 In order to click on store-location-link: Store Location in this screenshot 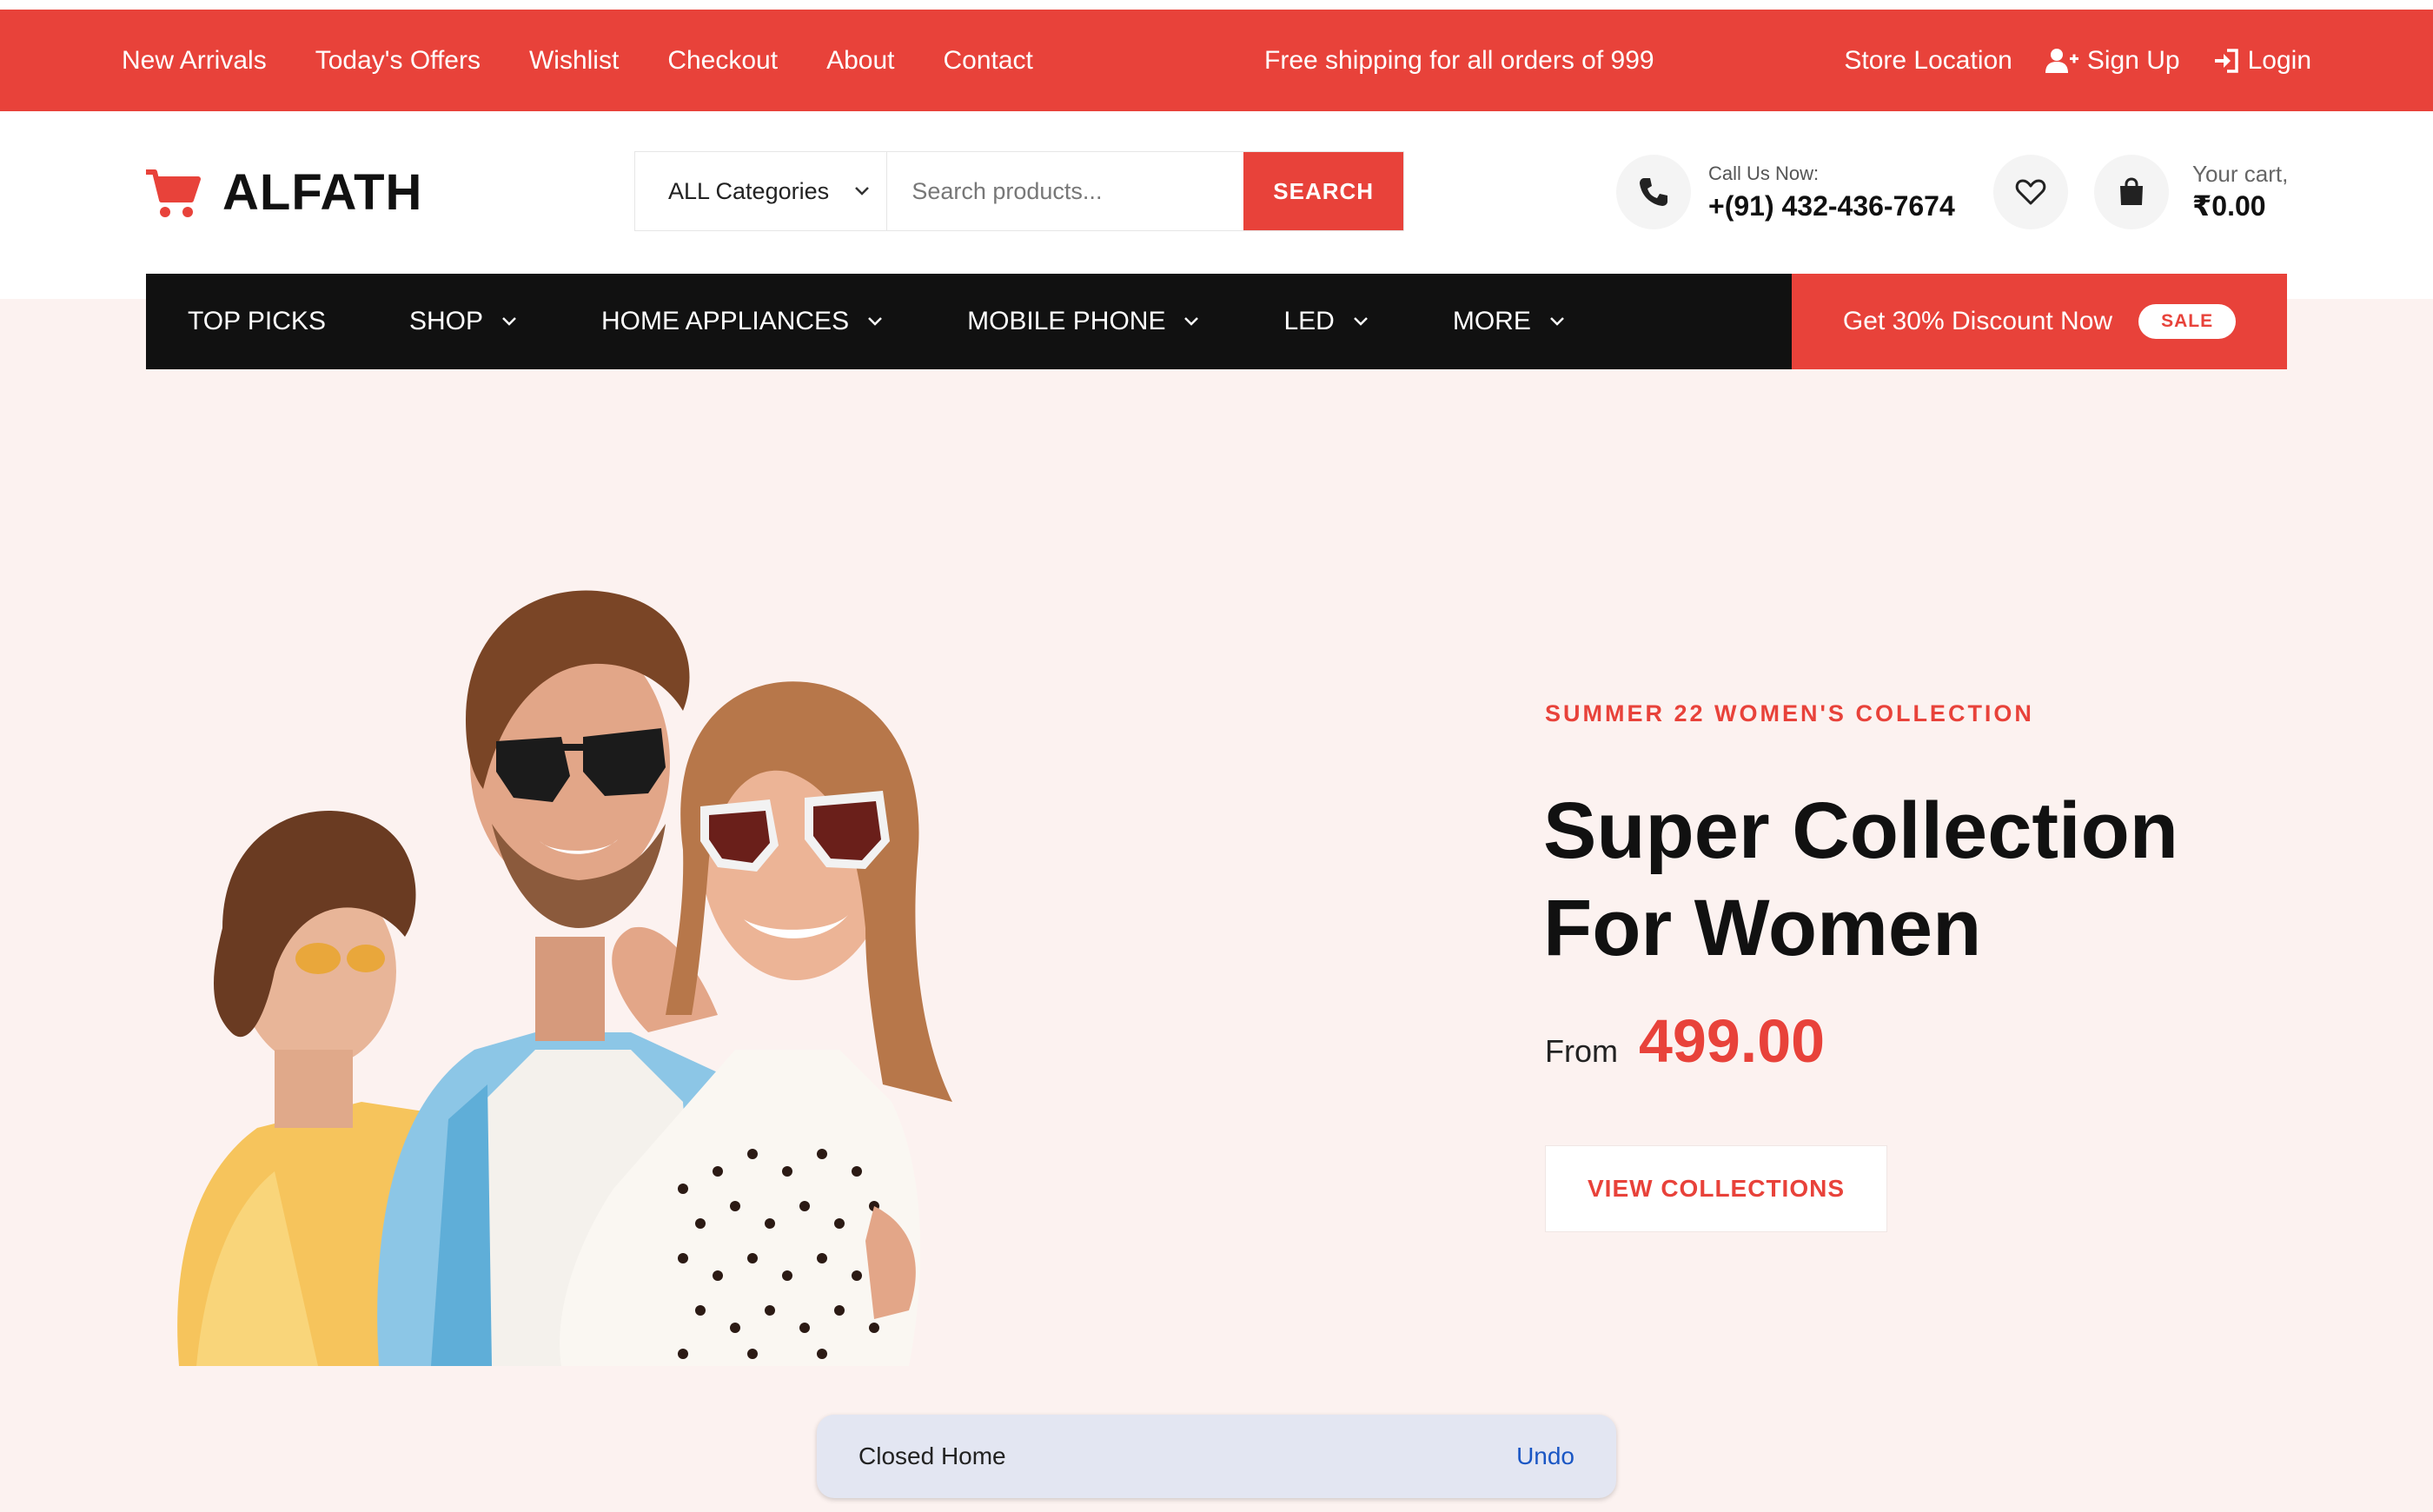, I will do `click(1928, 61)`.